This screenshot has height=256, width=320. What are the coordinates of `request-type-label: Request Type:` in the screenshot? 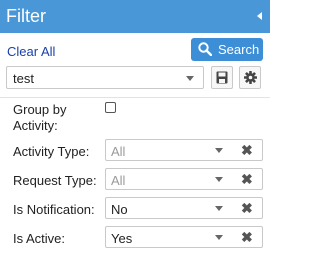 It's located at (55, 180).